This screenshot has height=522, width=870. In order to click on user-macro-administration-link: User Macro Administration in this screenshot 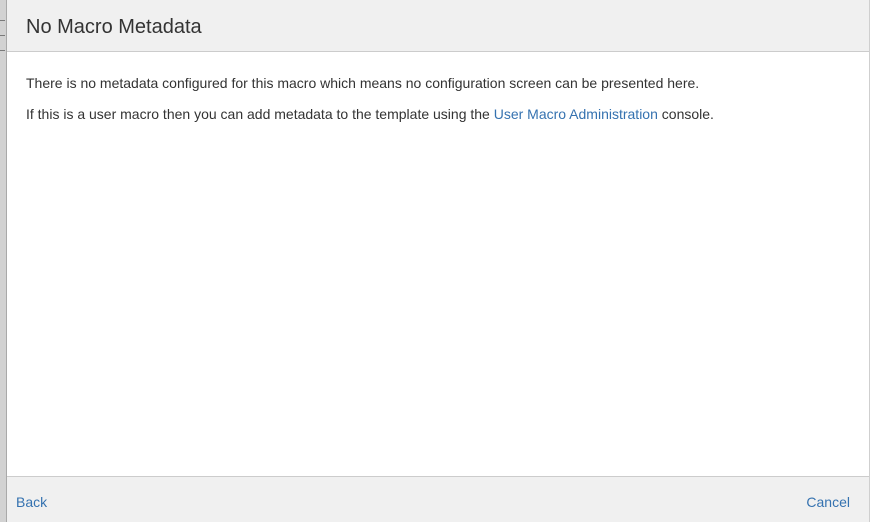, I will do `click(576, 114)`.